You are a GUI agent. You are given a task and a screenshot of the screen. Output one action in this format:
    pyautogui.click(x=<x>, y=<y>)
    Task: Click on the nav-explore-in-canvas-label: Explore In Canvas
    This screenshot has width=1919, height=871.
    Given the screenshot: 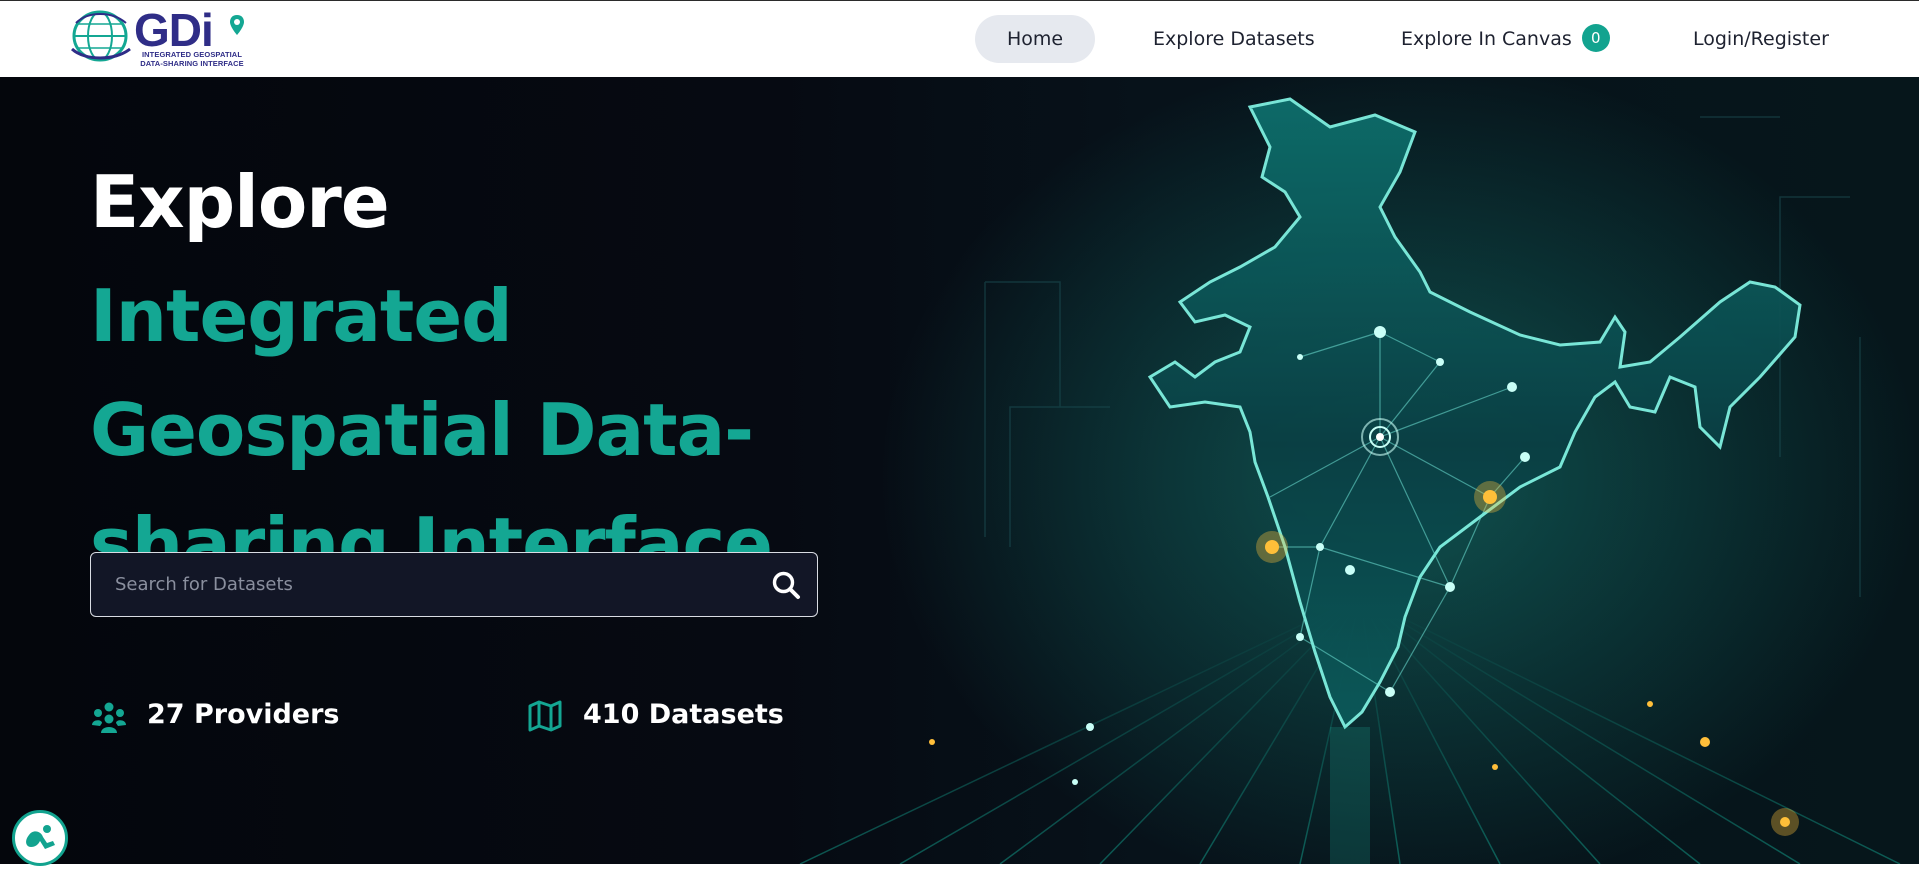 What is the action you would take?
    pyautogui.click(x=1486, y=39)
    